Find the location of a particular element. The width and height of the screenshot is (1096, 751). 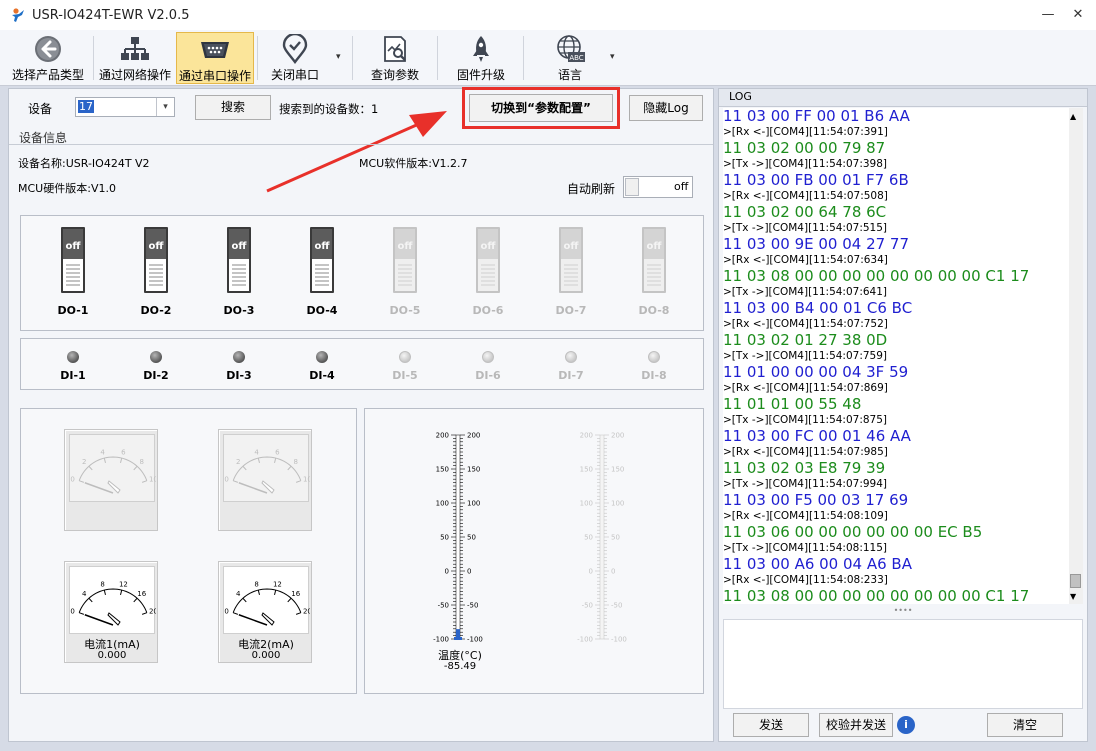

select-product-type-button: 选择产品类型 is located at coordinates (48, 58).